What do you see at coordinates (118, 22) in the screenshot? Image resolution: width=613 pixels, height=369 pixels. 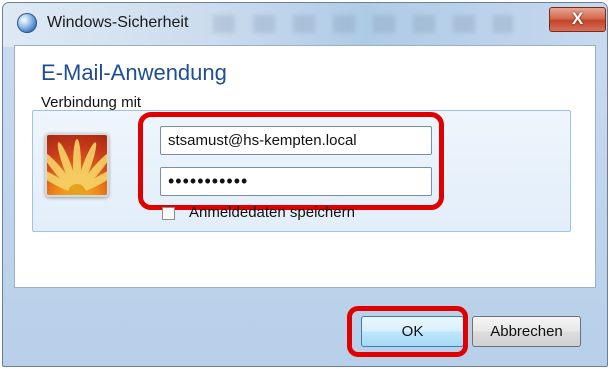 I see `window-title: Windows-Sicherheit` at bounding box center [118, 22].